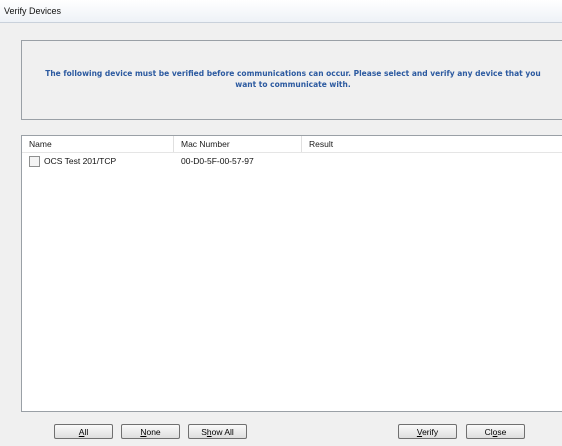 The image size is (562, 446). What do you see at coordinates (292, 161) in the screenshot?
I see `table-row: OCS Test 201/TCP 00-D0-5F-00-57-97` at bounding box center [292, 161].